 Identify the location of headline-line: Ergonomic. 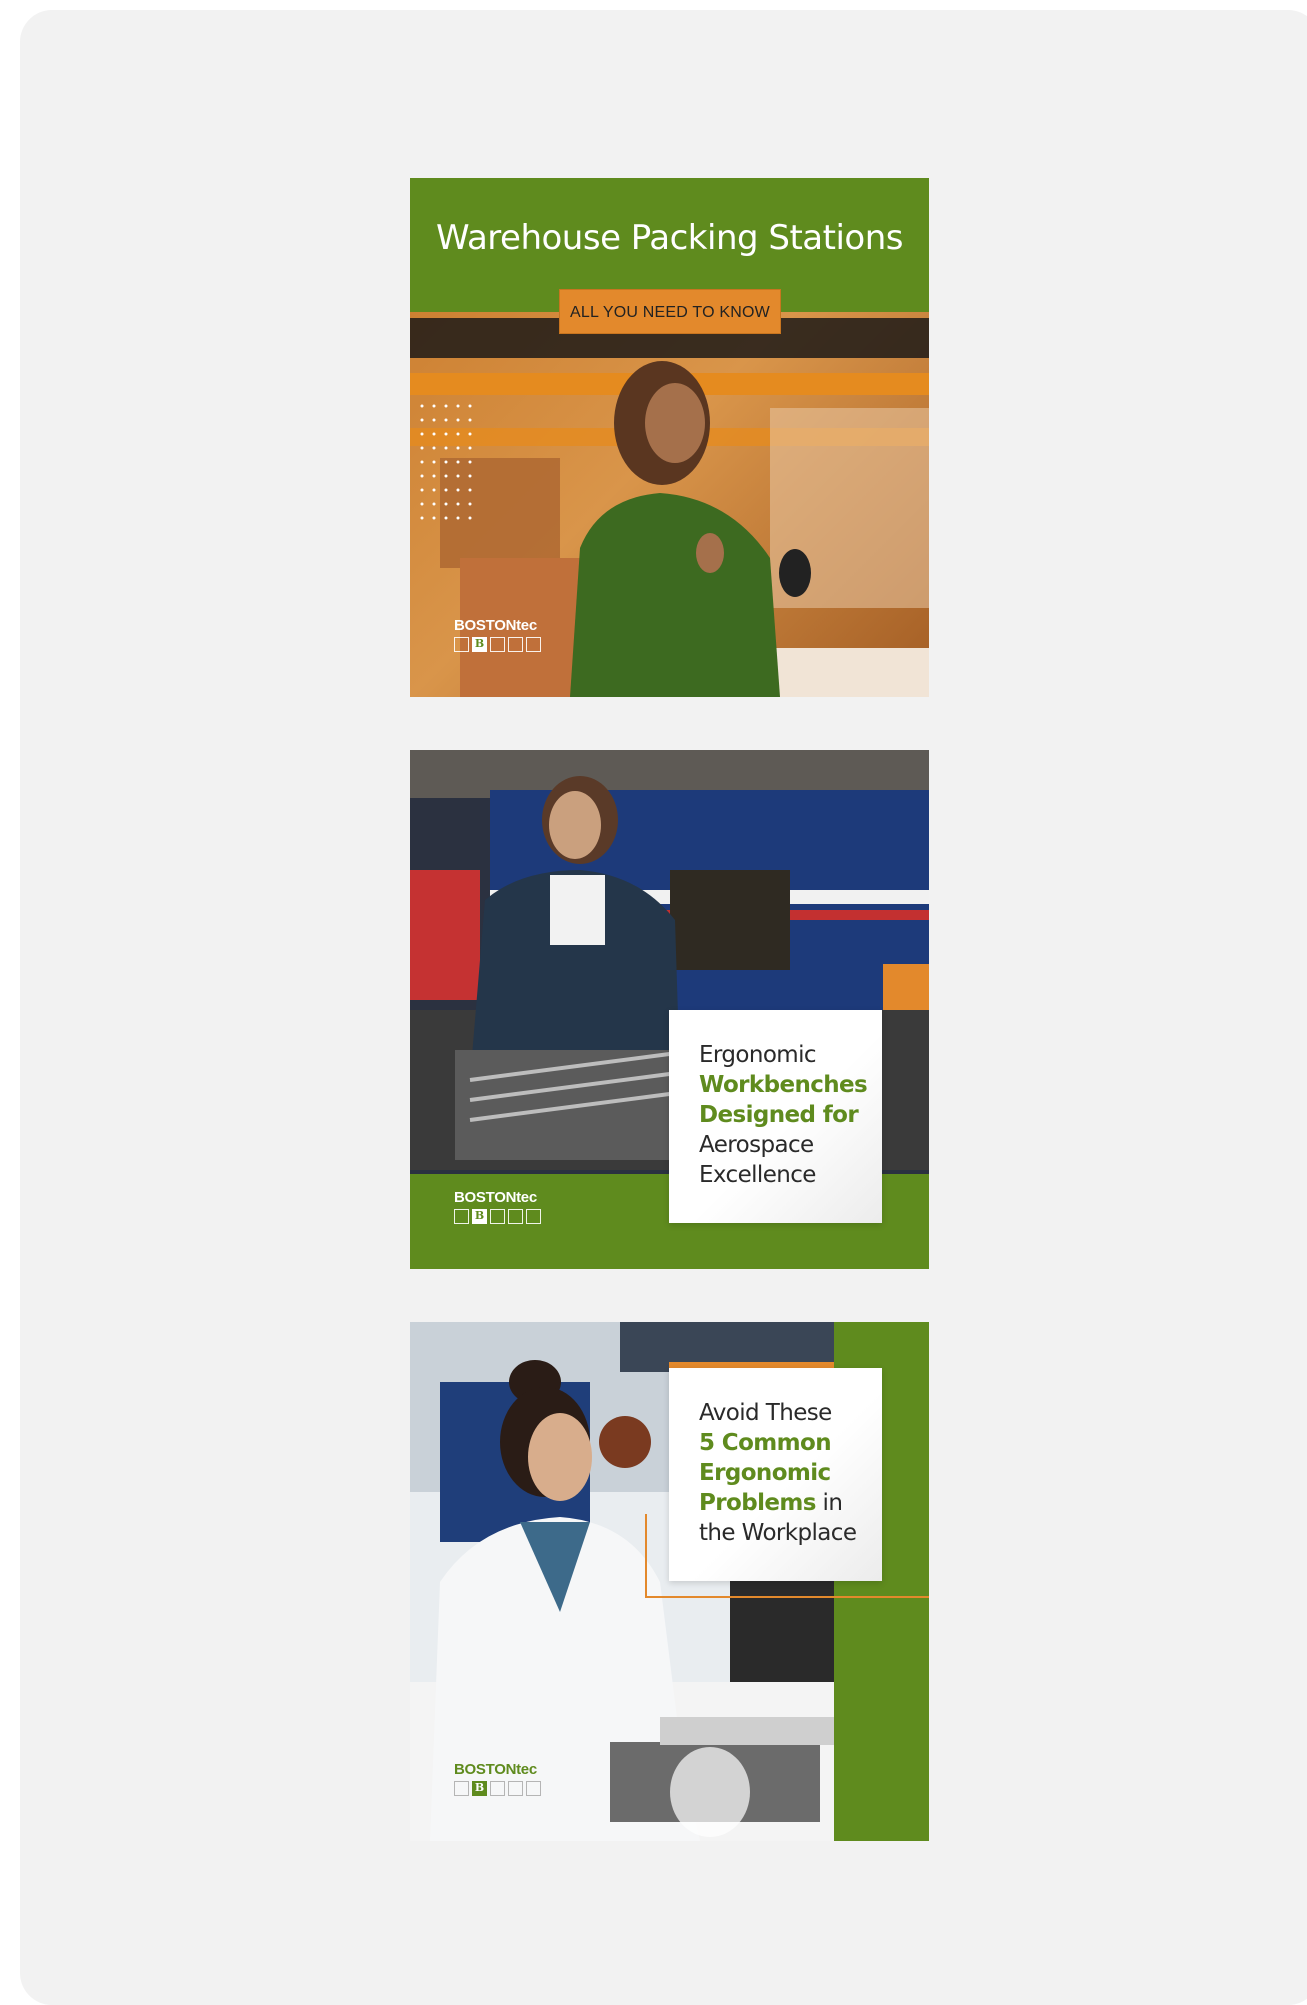
(758, 1055).